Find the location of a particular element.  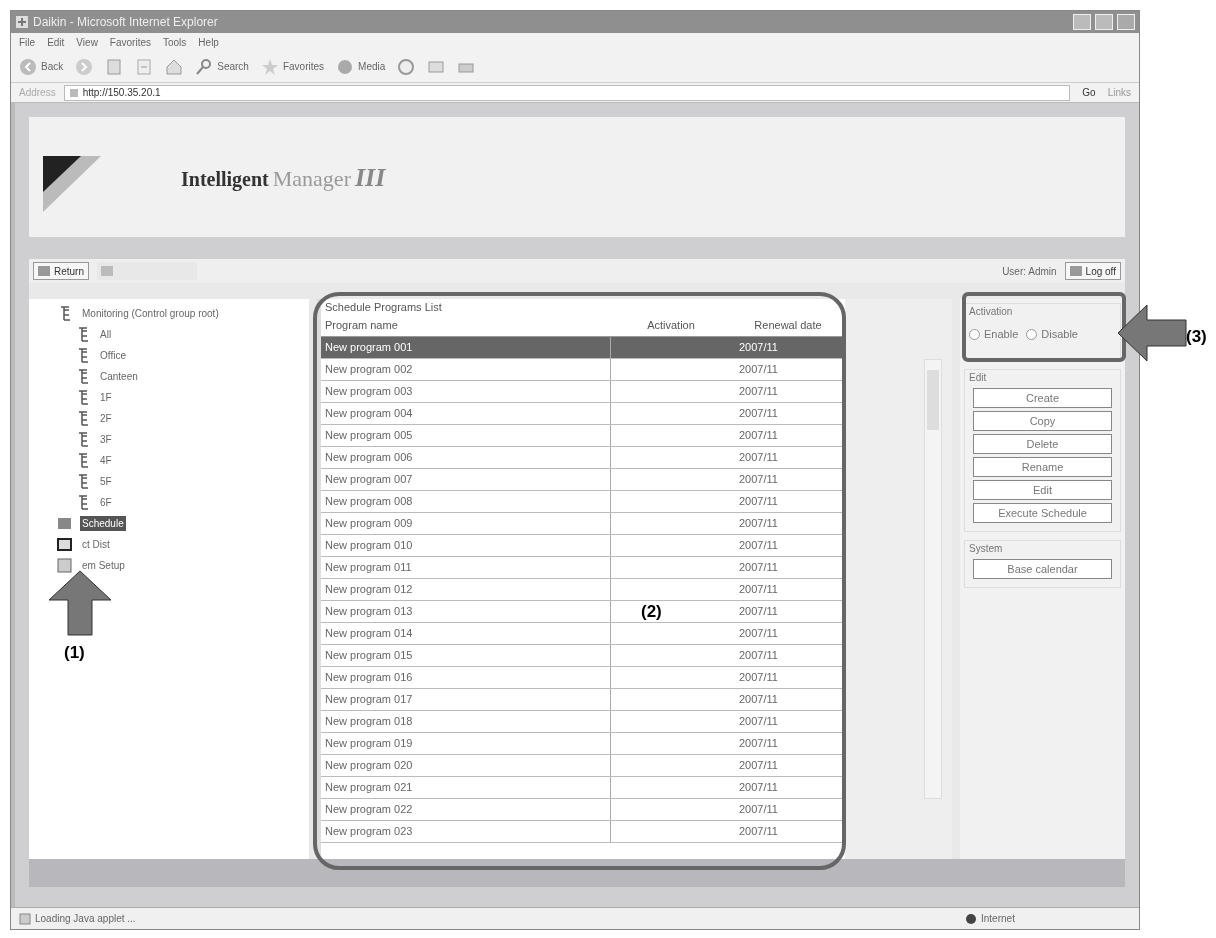

callout-label: (1) is located at coordinates (74, 653).